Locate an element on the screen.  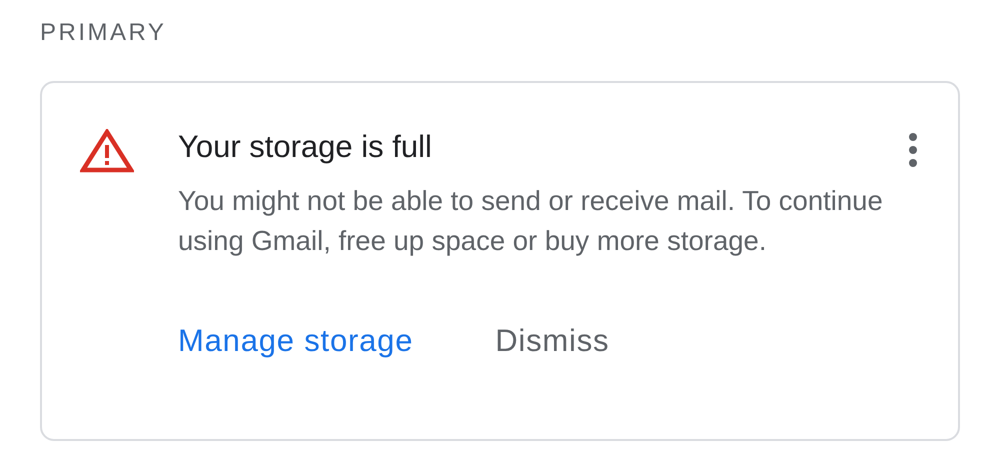
warning-icon is located at coordinates (107, 151).